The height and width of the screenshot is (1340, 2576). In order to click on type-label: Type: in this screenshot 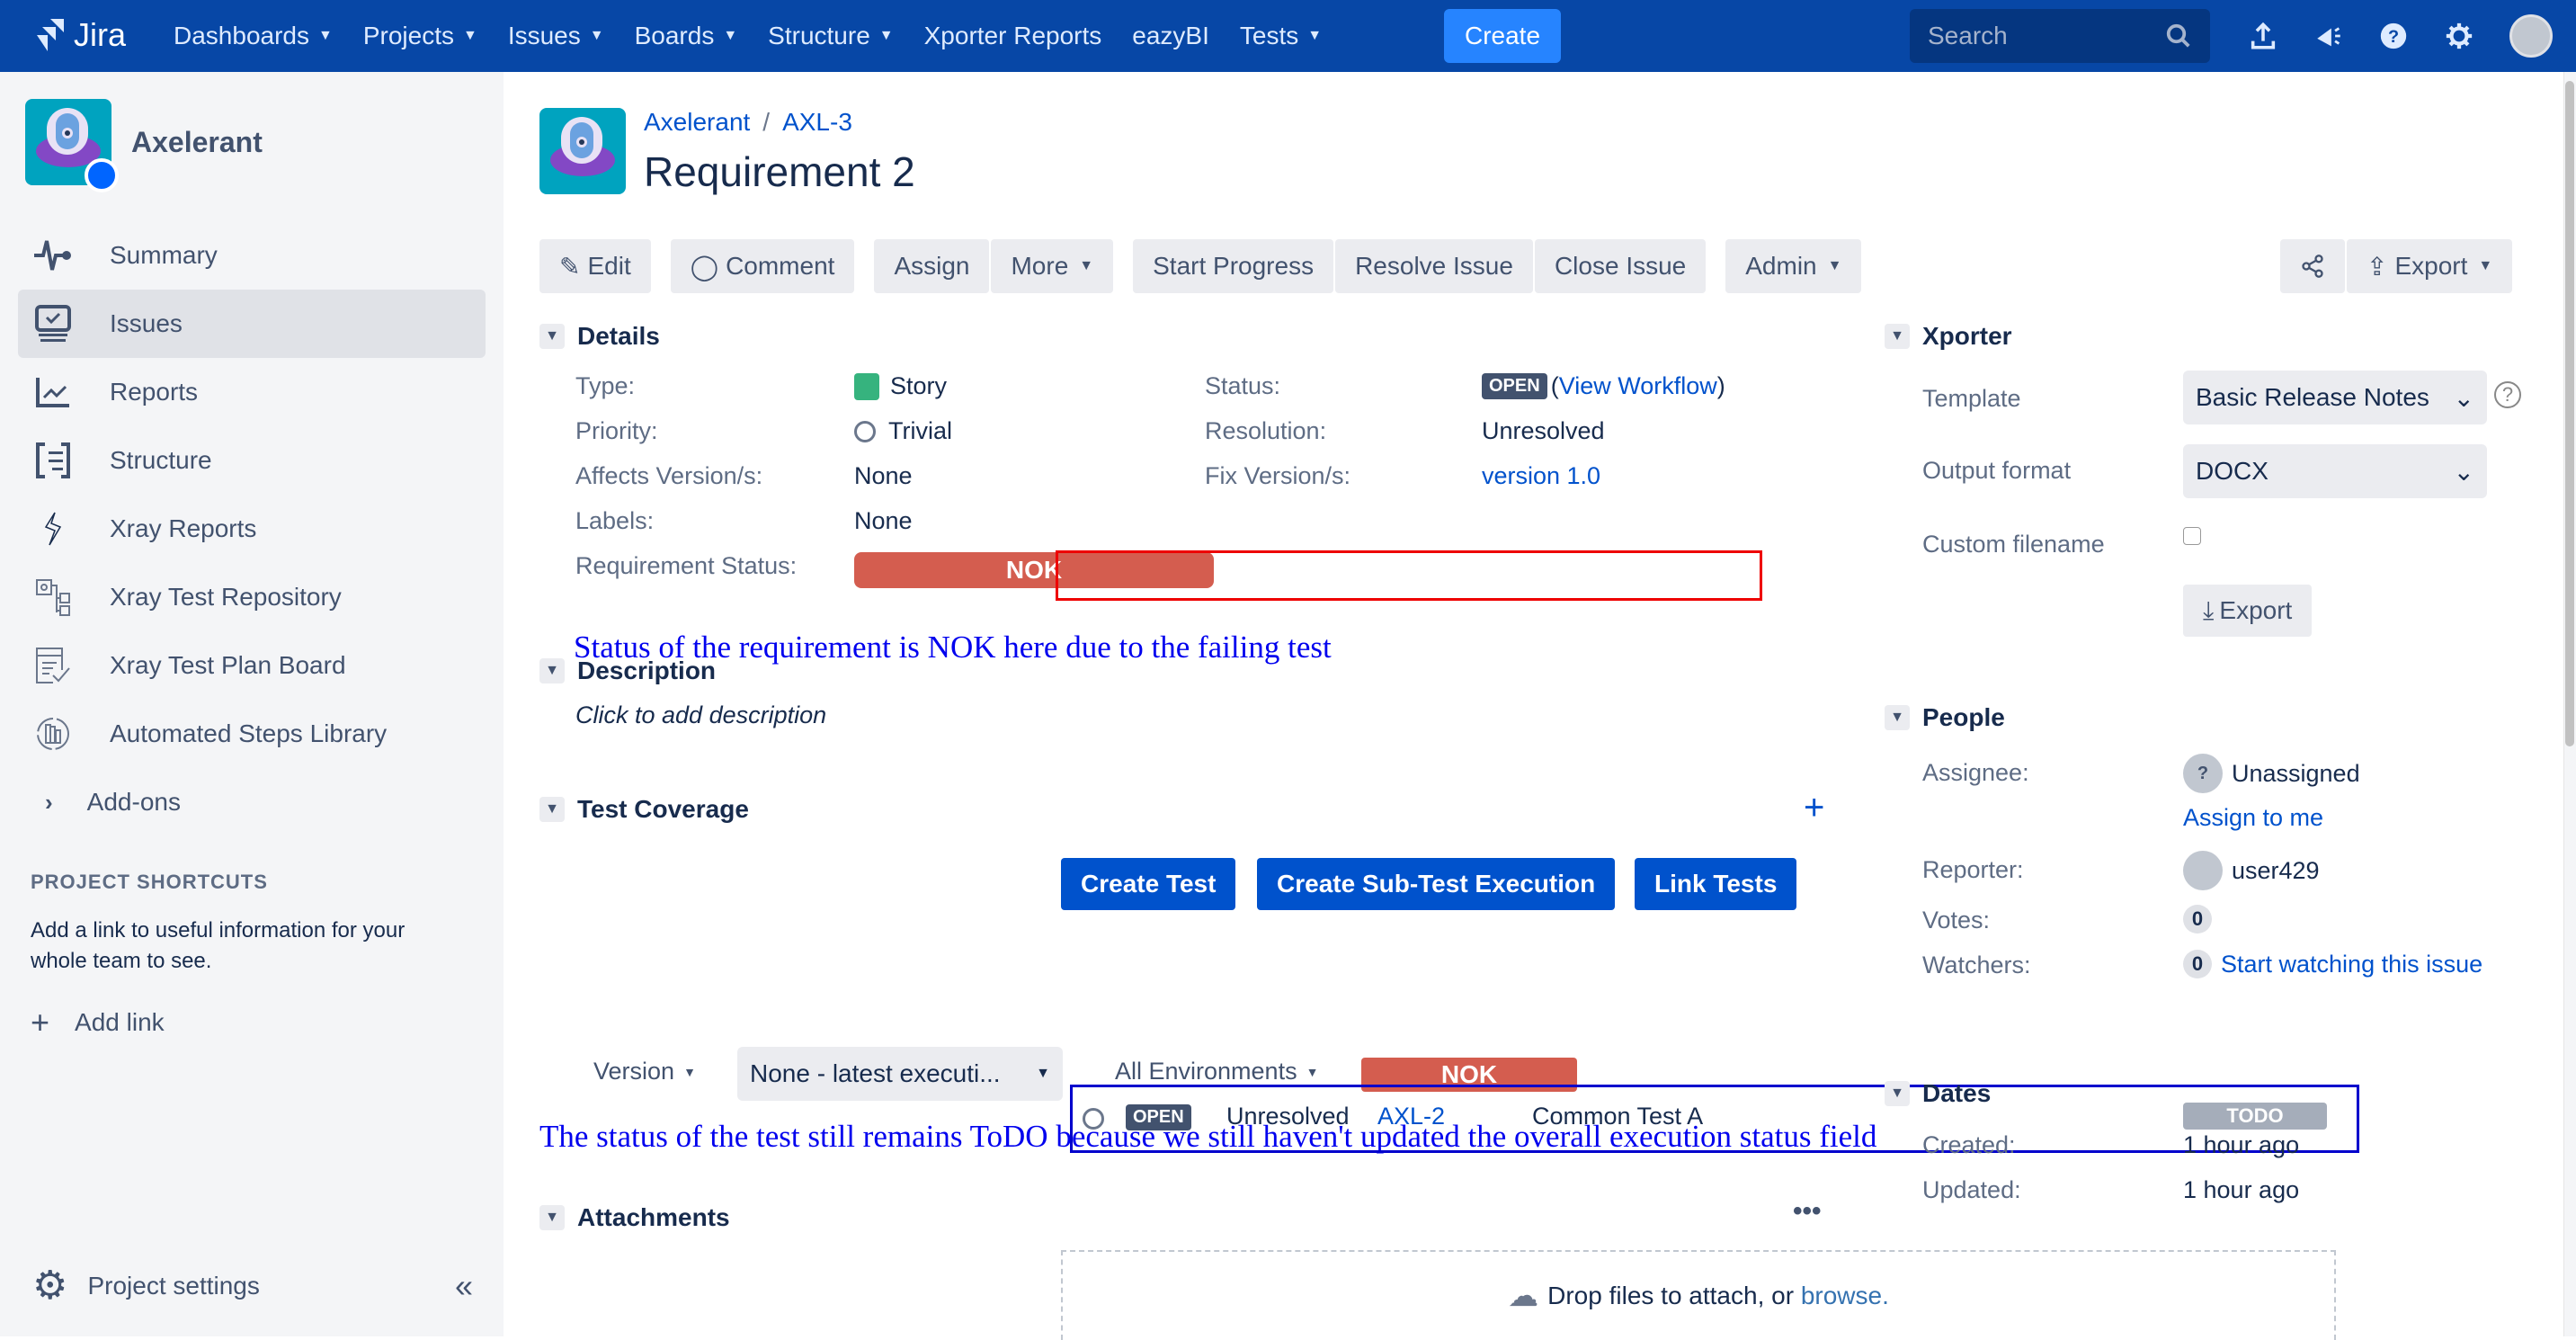, I will do `click(606, 386)`.